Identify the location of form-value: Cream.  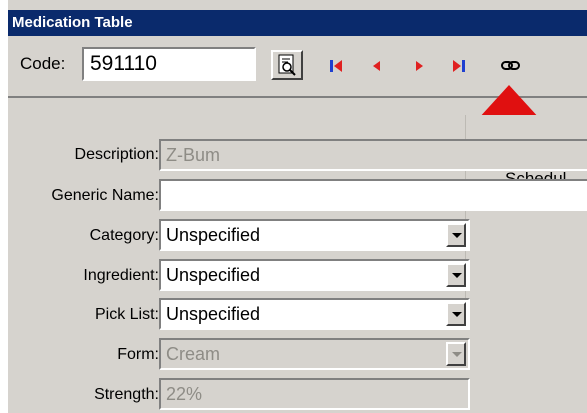
(193, 354).